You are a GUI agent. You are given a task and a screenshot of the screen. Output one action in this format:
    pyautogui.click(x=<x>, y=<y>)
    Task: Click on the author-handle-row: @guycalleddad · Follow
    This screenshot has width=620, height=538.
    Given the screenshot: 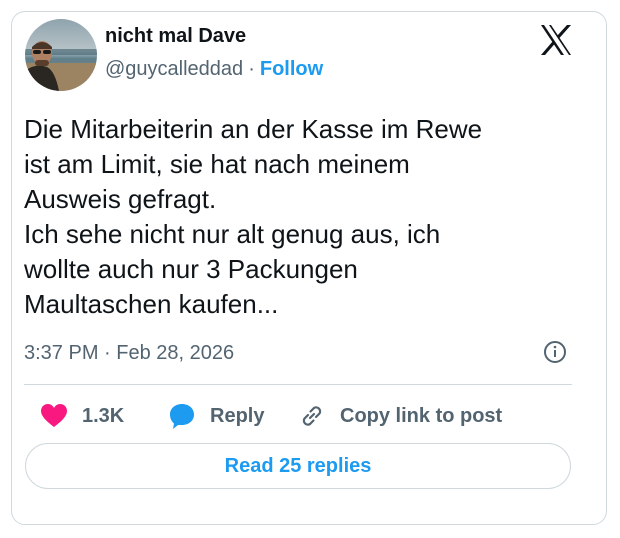 What is the action you would take?
    pyautogui.click(x=214, y=69)
    